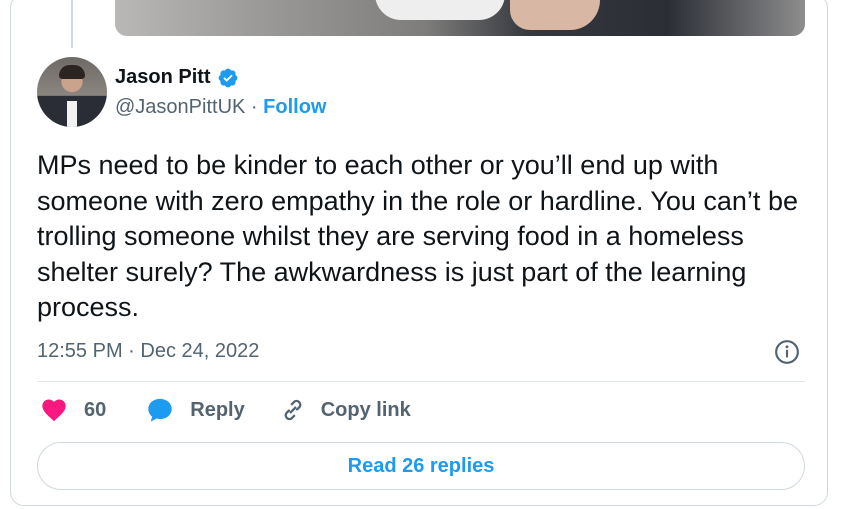 The height and width of the screenshot is (509, 843). Describe the element at coordinates (72, 24) in the screenshot. I see `thread-connector-line` at that location.